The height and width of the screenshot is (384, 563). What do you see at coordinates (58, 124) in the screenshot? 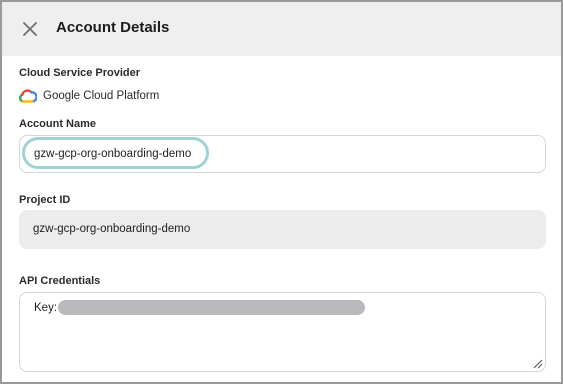
I see `account-name-label: Account Name` at bounding box center [58, 124].